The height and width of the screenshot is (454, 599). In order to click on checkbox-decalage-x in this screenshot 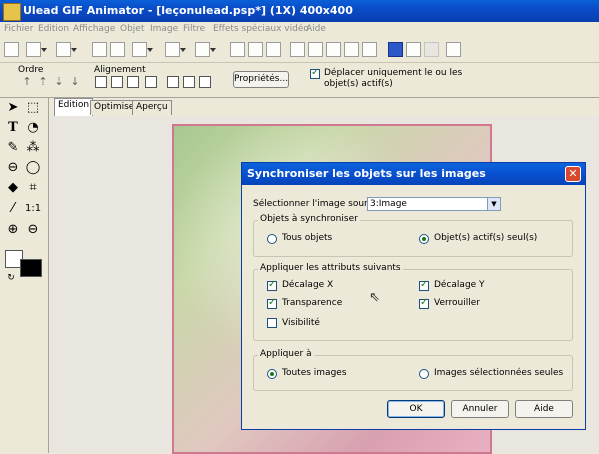, I will do `click(272, 285)`.